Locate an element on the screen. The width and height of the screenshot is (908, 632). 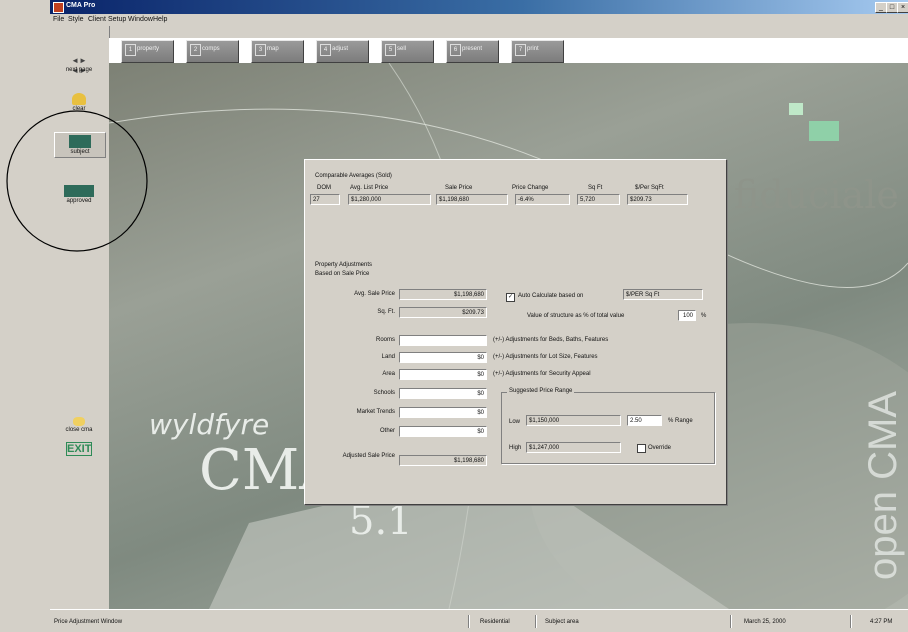
close-cma-label: close cma is located at coordinates (79, 430).